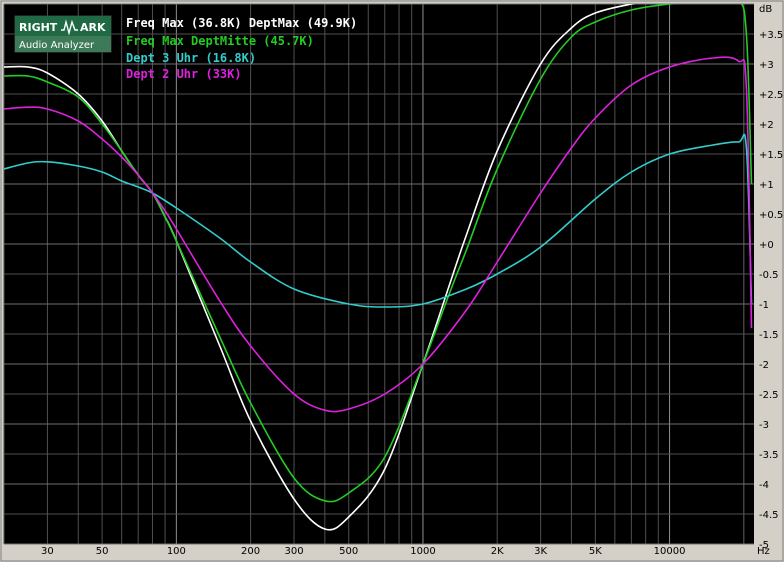 The width and height of the screenshot is (784, 562). I want to click on x-tick-label: 500, so click(348, 551).